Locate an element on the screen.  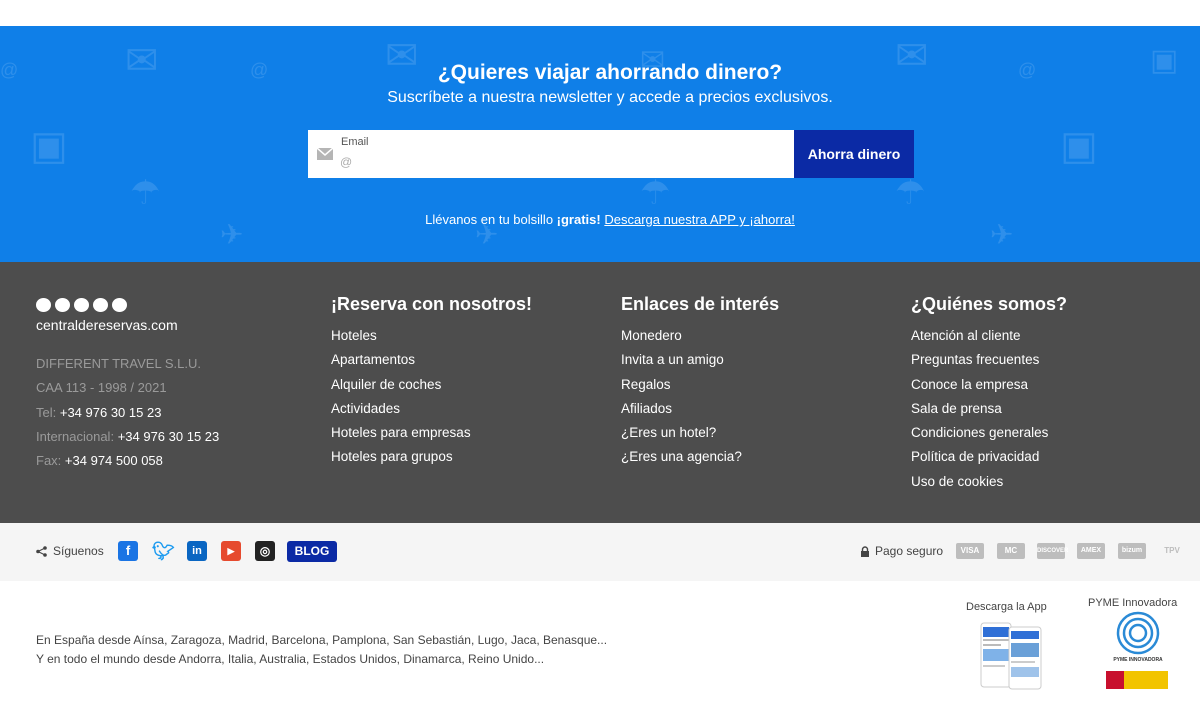
download-app-link: Descarga nuestra APP y ¡ahorra! is located at coordinates (699, 219).